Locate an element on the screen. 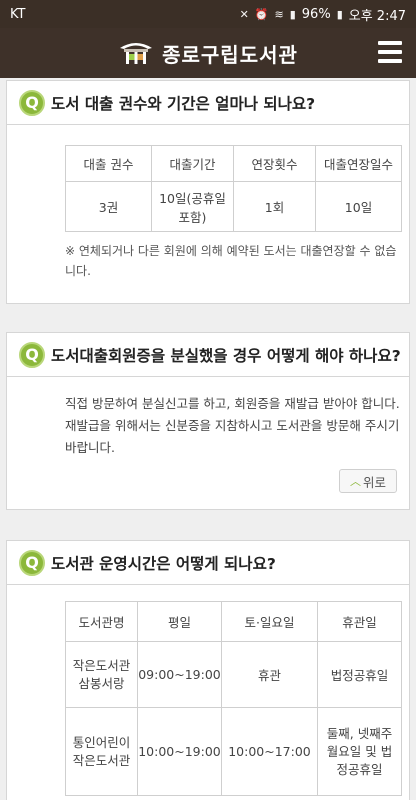 The height and width of the screenshot is (800, 416). carrier-label: KT is located at coordinates (18, 14).